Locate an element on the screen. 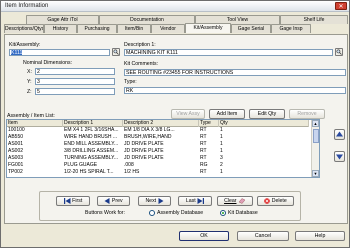  help-button: Help is located at coordinates (320, 236).